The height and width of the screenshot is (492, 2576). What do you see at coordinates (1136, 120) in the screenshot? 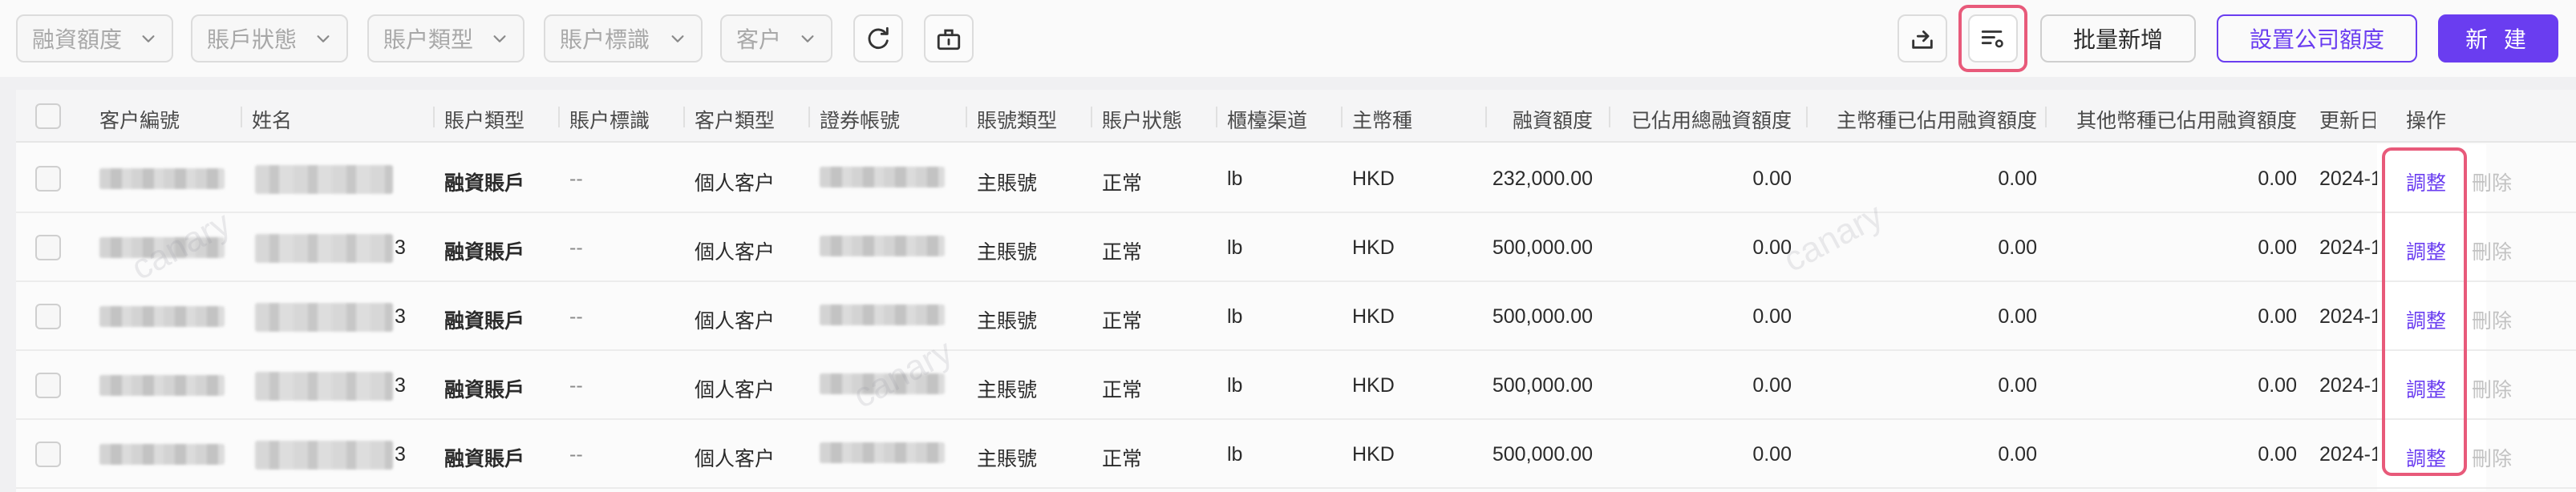
I see `col-account-status: 賬户狀態` at bounding box center [1136, 120].